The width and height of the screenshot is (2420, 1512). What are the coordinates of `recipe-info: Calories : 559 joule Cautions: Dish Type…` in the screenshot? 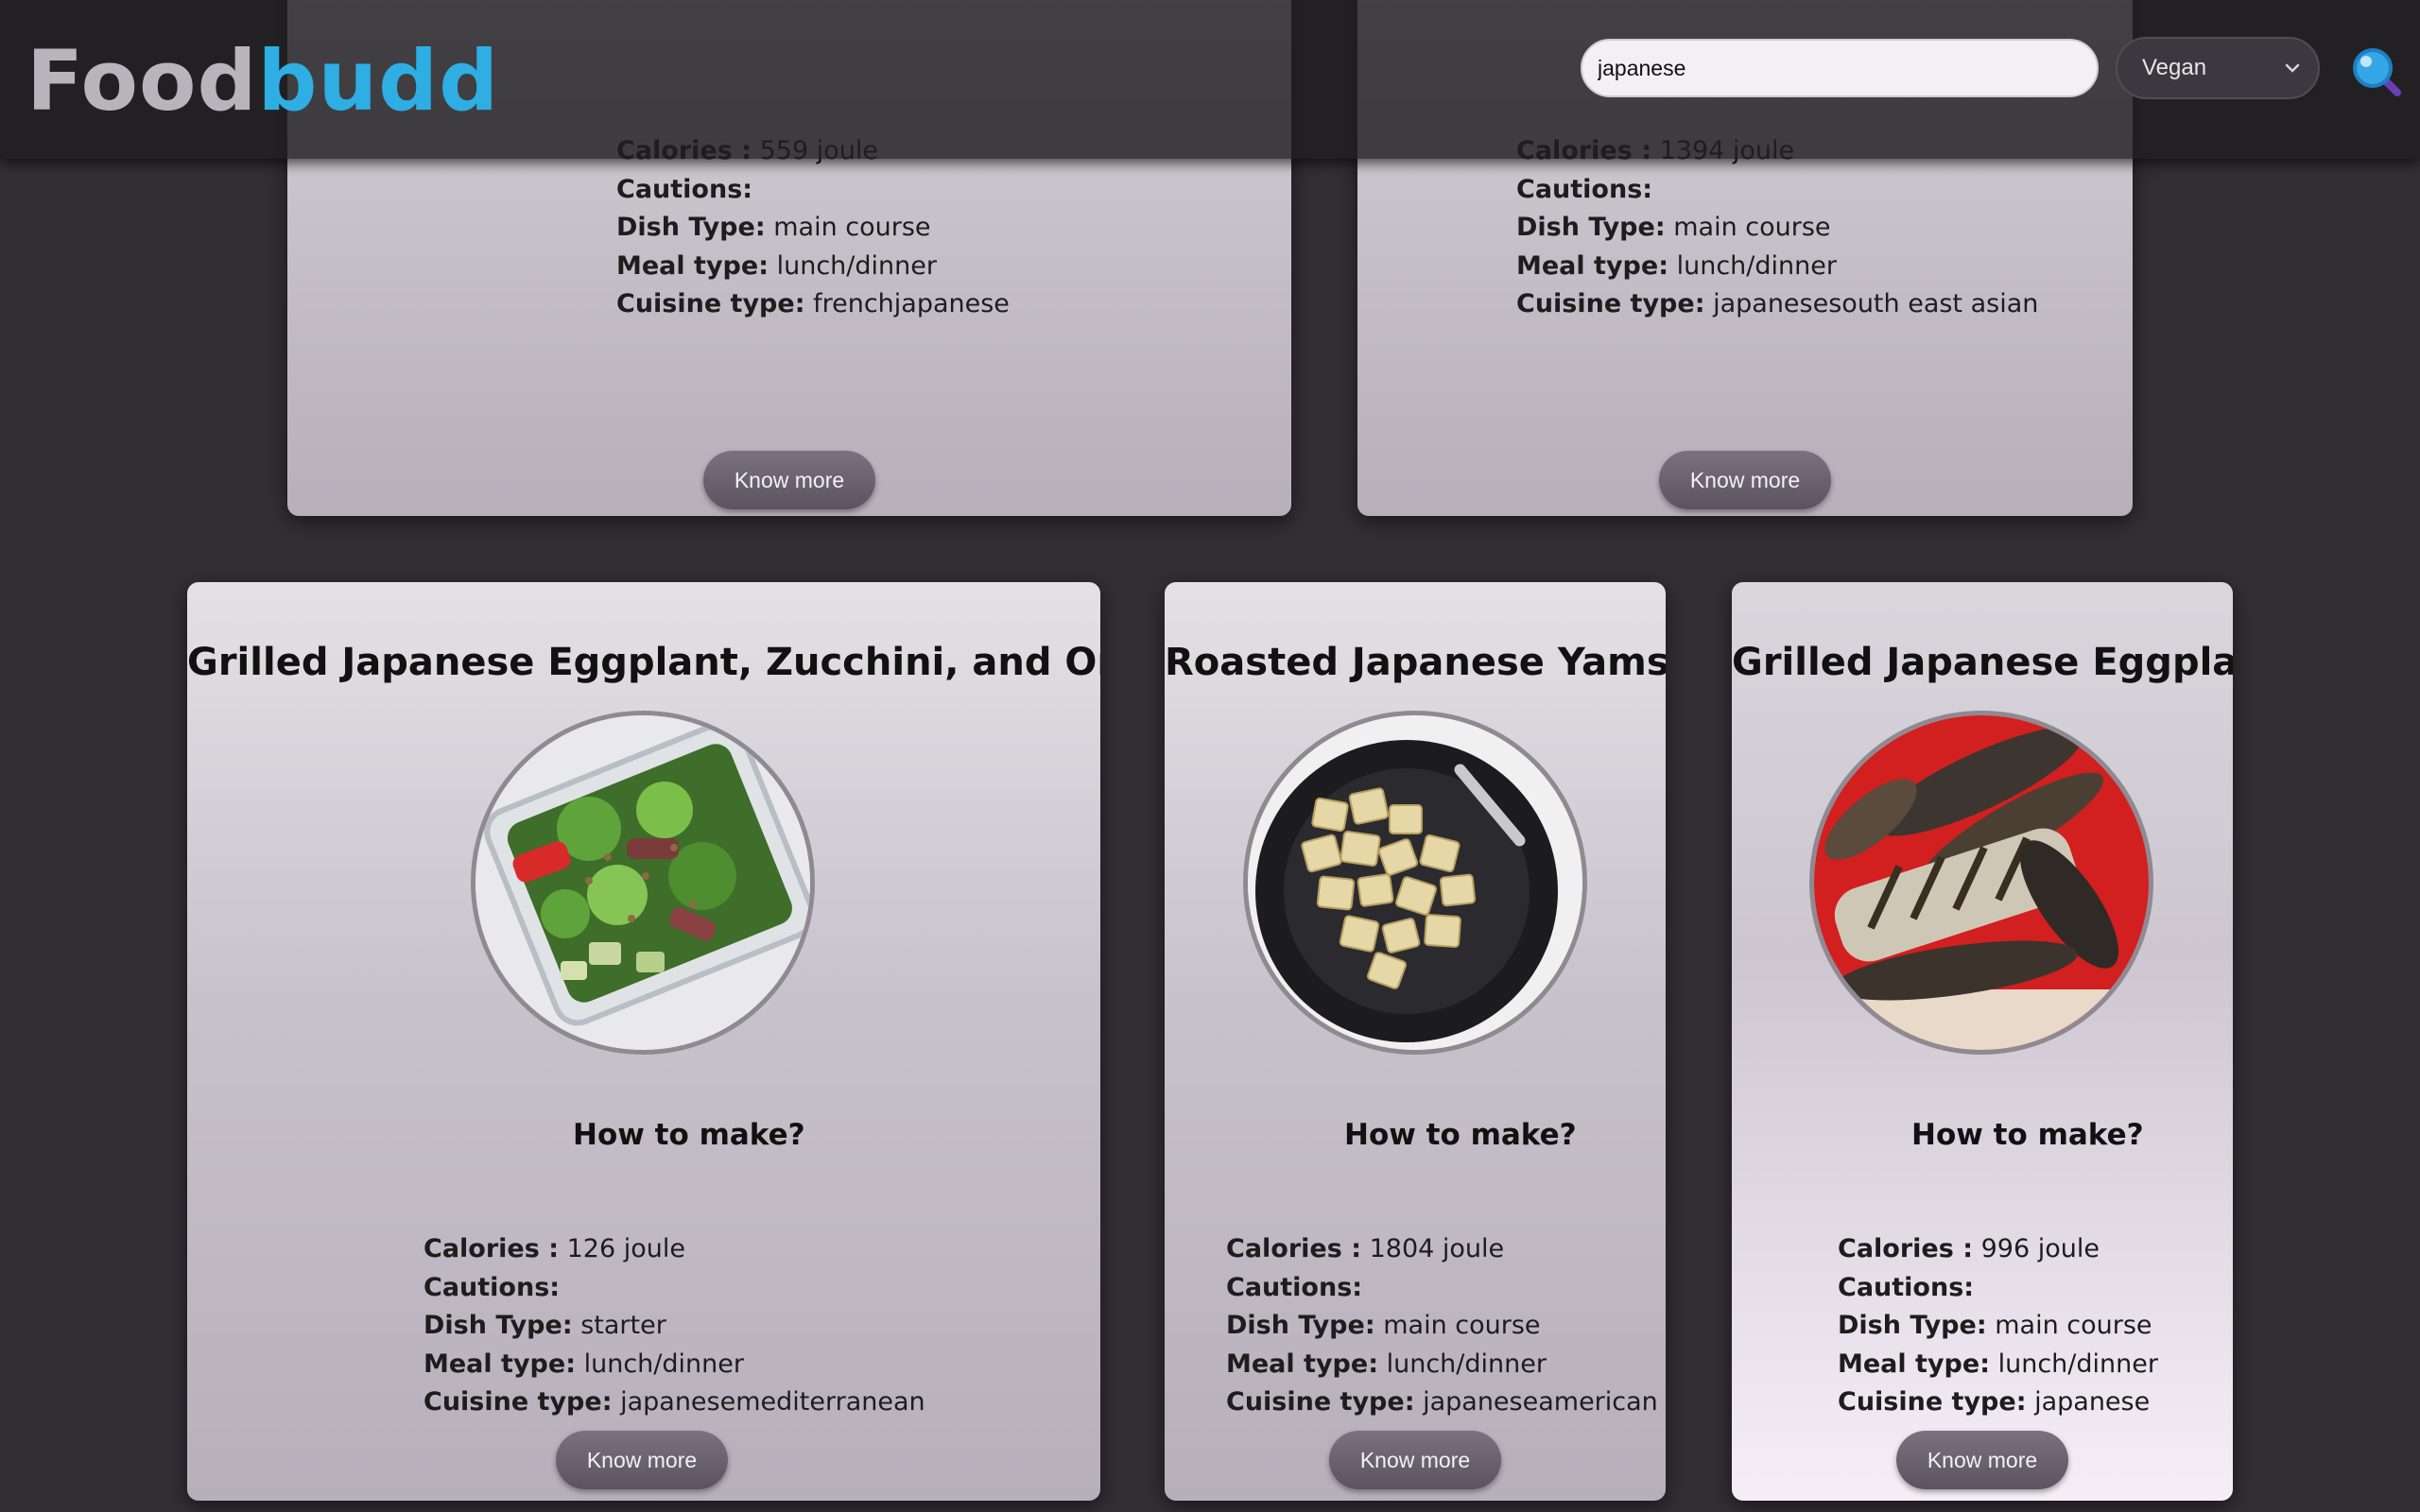 It's located at (813, 228).